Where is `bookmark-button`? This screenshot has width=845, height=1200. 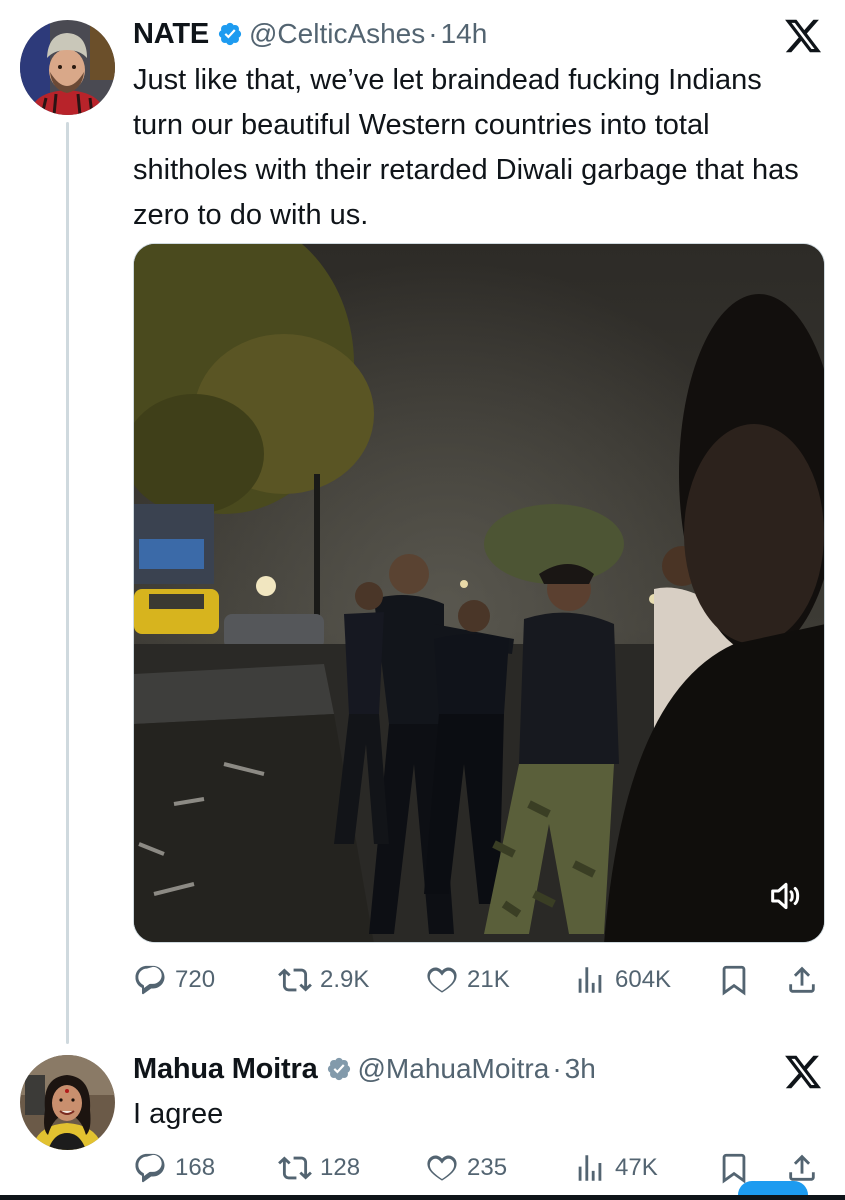
bookmark-button is located at coordinates (734, 980).